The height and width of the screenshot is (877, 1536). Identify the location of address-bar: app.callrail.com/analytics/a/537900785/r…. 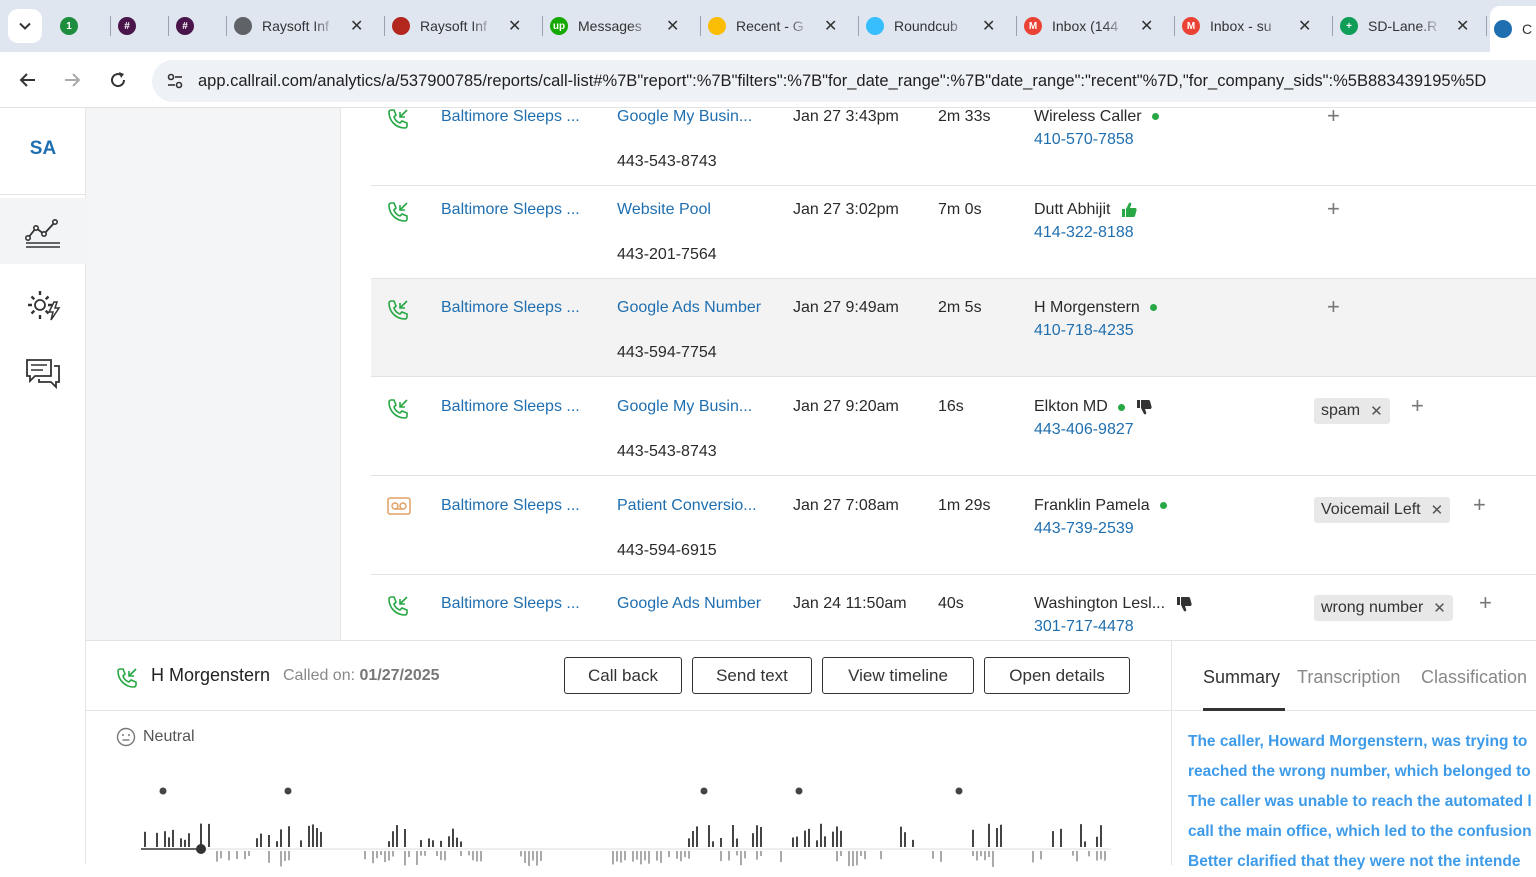
(844, 81).